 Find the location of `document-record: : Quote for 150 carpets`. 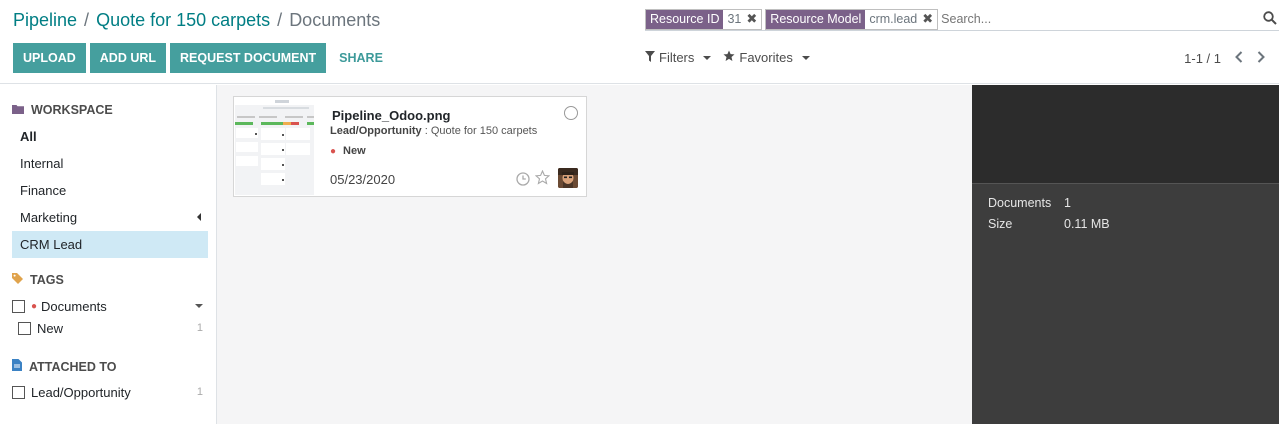

document-record: : Quote for 150 carpets is located at coordinates (479, 131).